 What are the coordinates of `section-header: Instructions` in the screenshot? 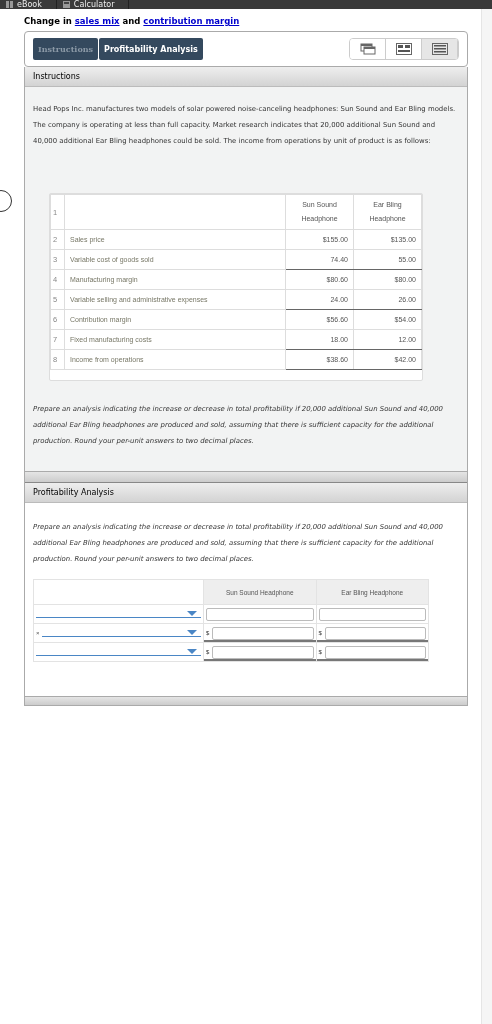 It's located at (246, 77).